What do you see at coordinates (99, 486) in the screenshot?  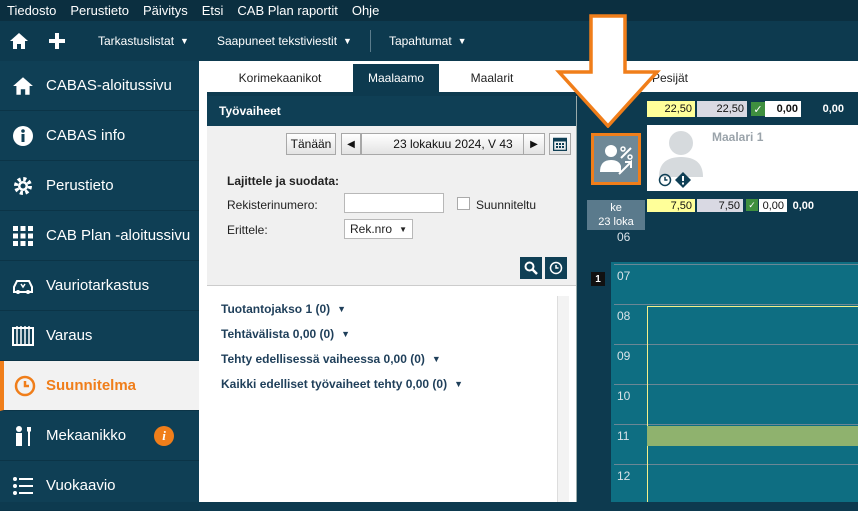 I see `sidebar-item-flowchart: Vuokaavio` at bounding box center [99, 486].